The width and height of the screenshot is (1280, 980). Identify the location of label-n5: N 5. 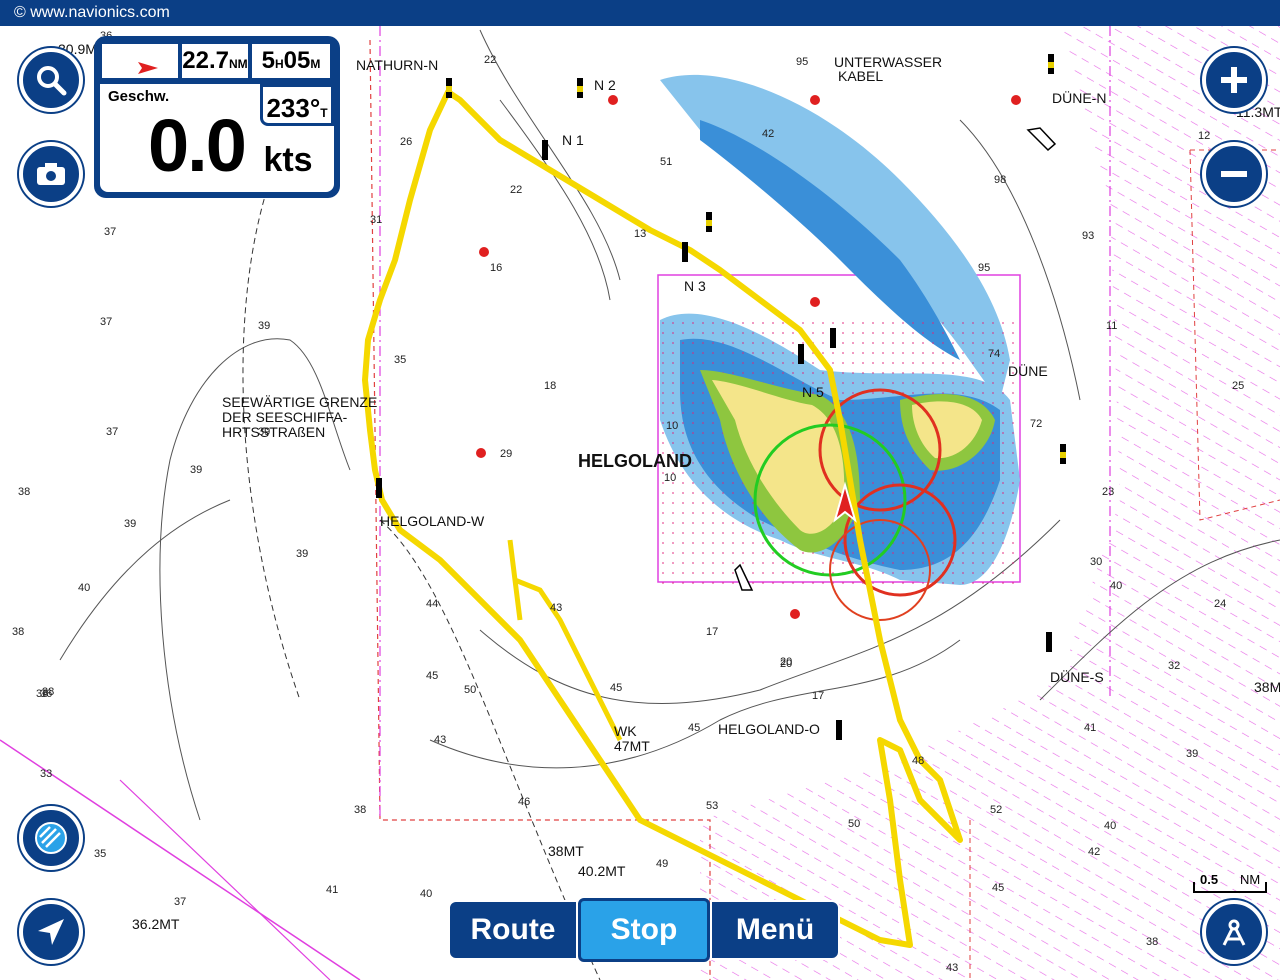
(813, 392).